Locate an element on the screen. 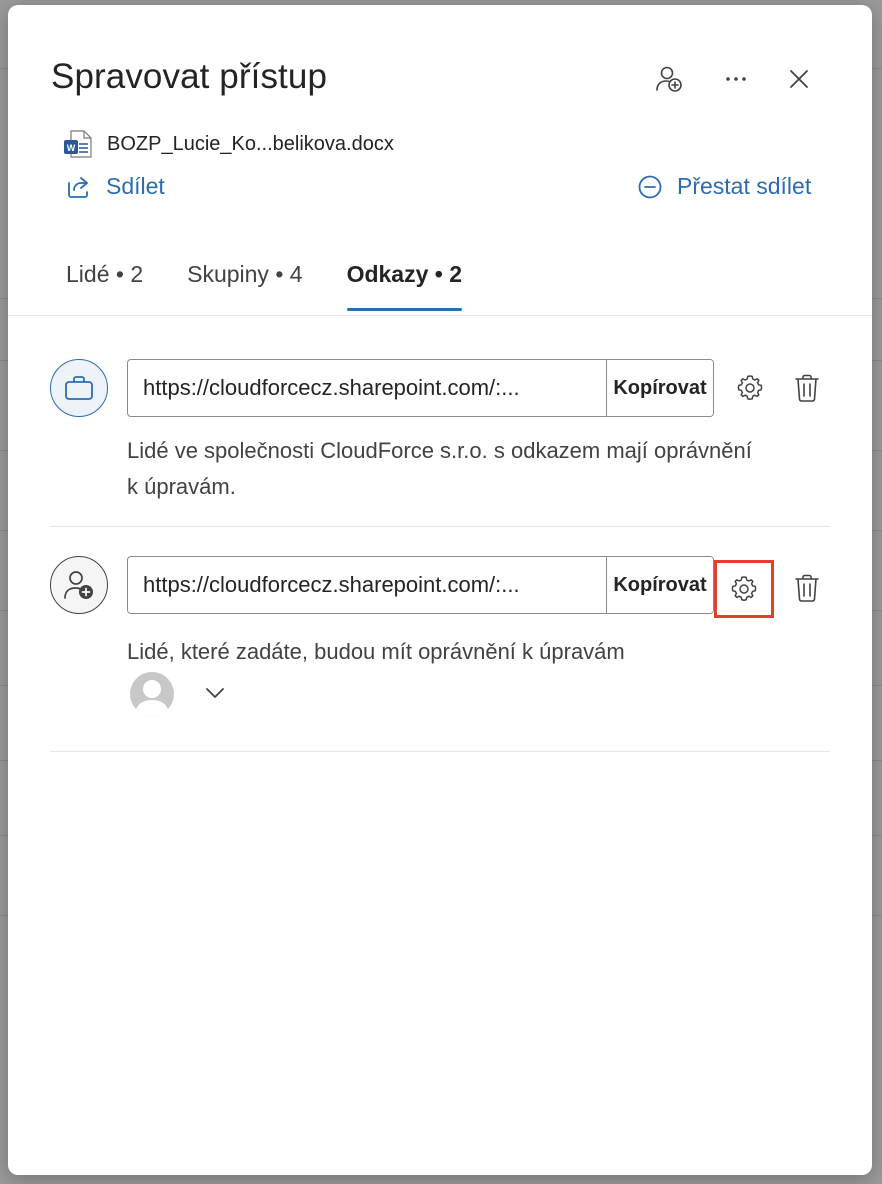 This screenshot has height=1184, width=882. briefcase-icon is located at coordinates (79, 388).